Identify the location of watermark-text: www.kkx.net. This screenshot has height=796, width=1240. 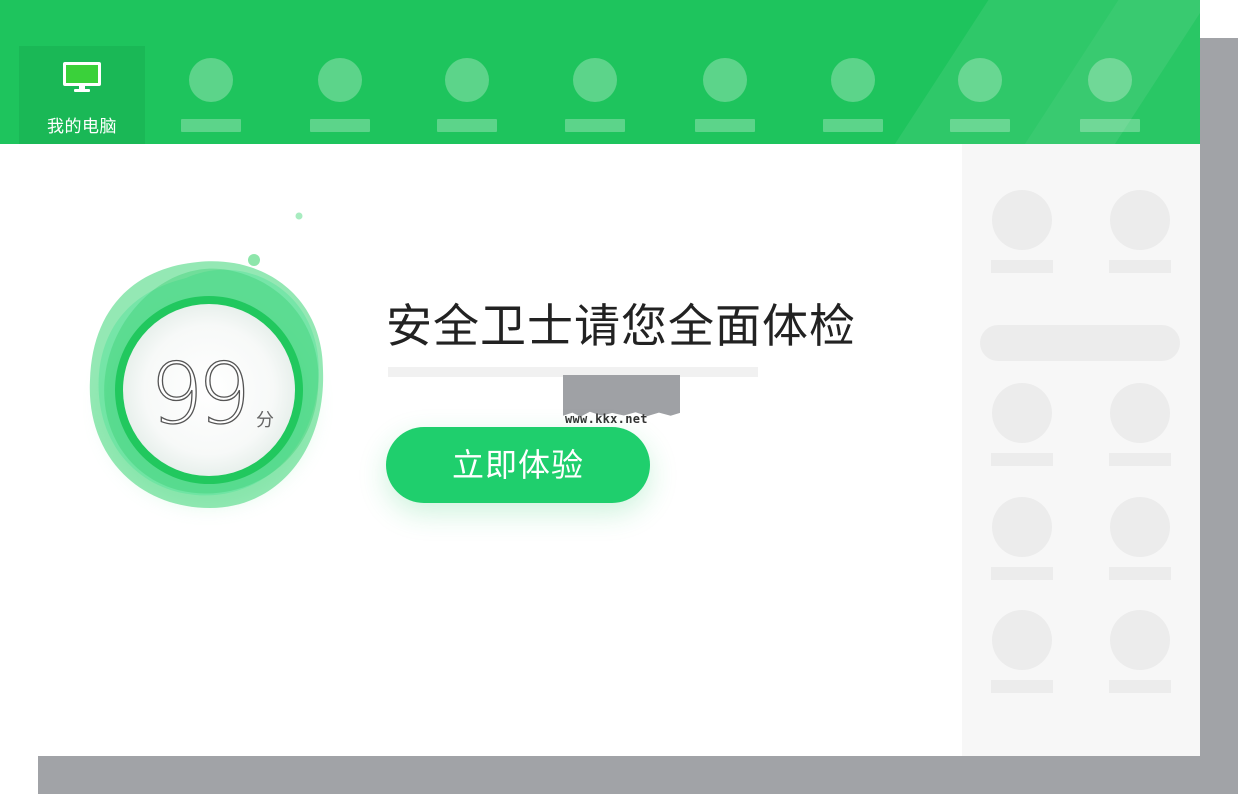
(606, 419).